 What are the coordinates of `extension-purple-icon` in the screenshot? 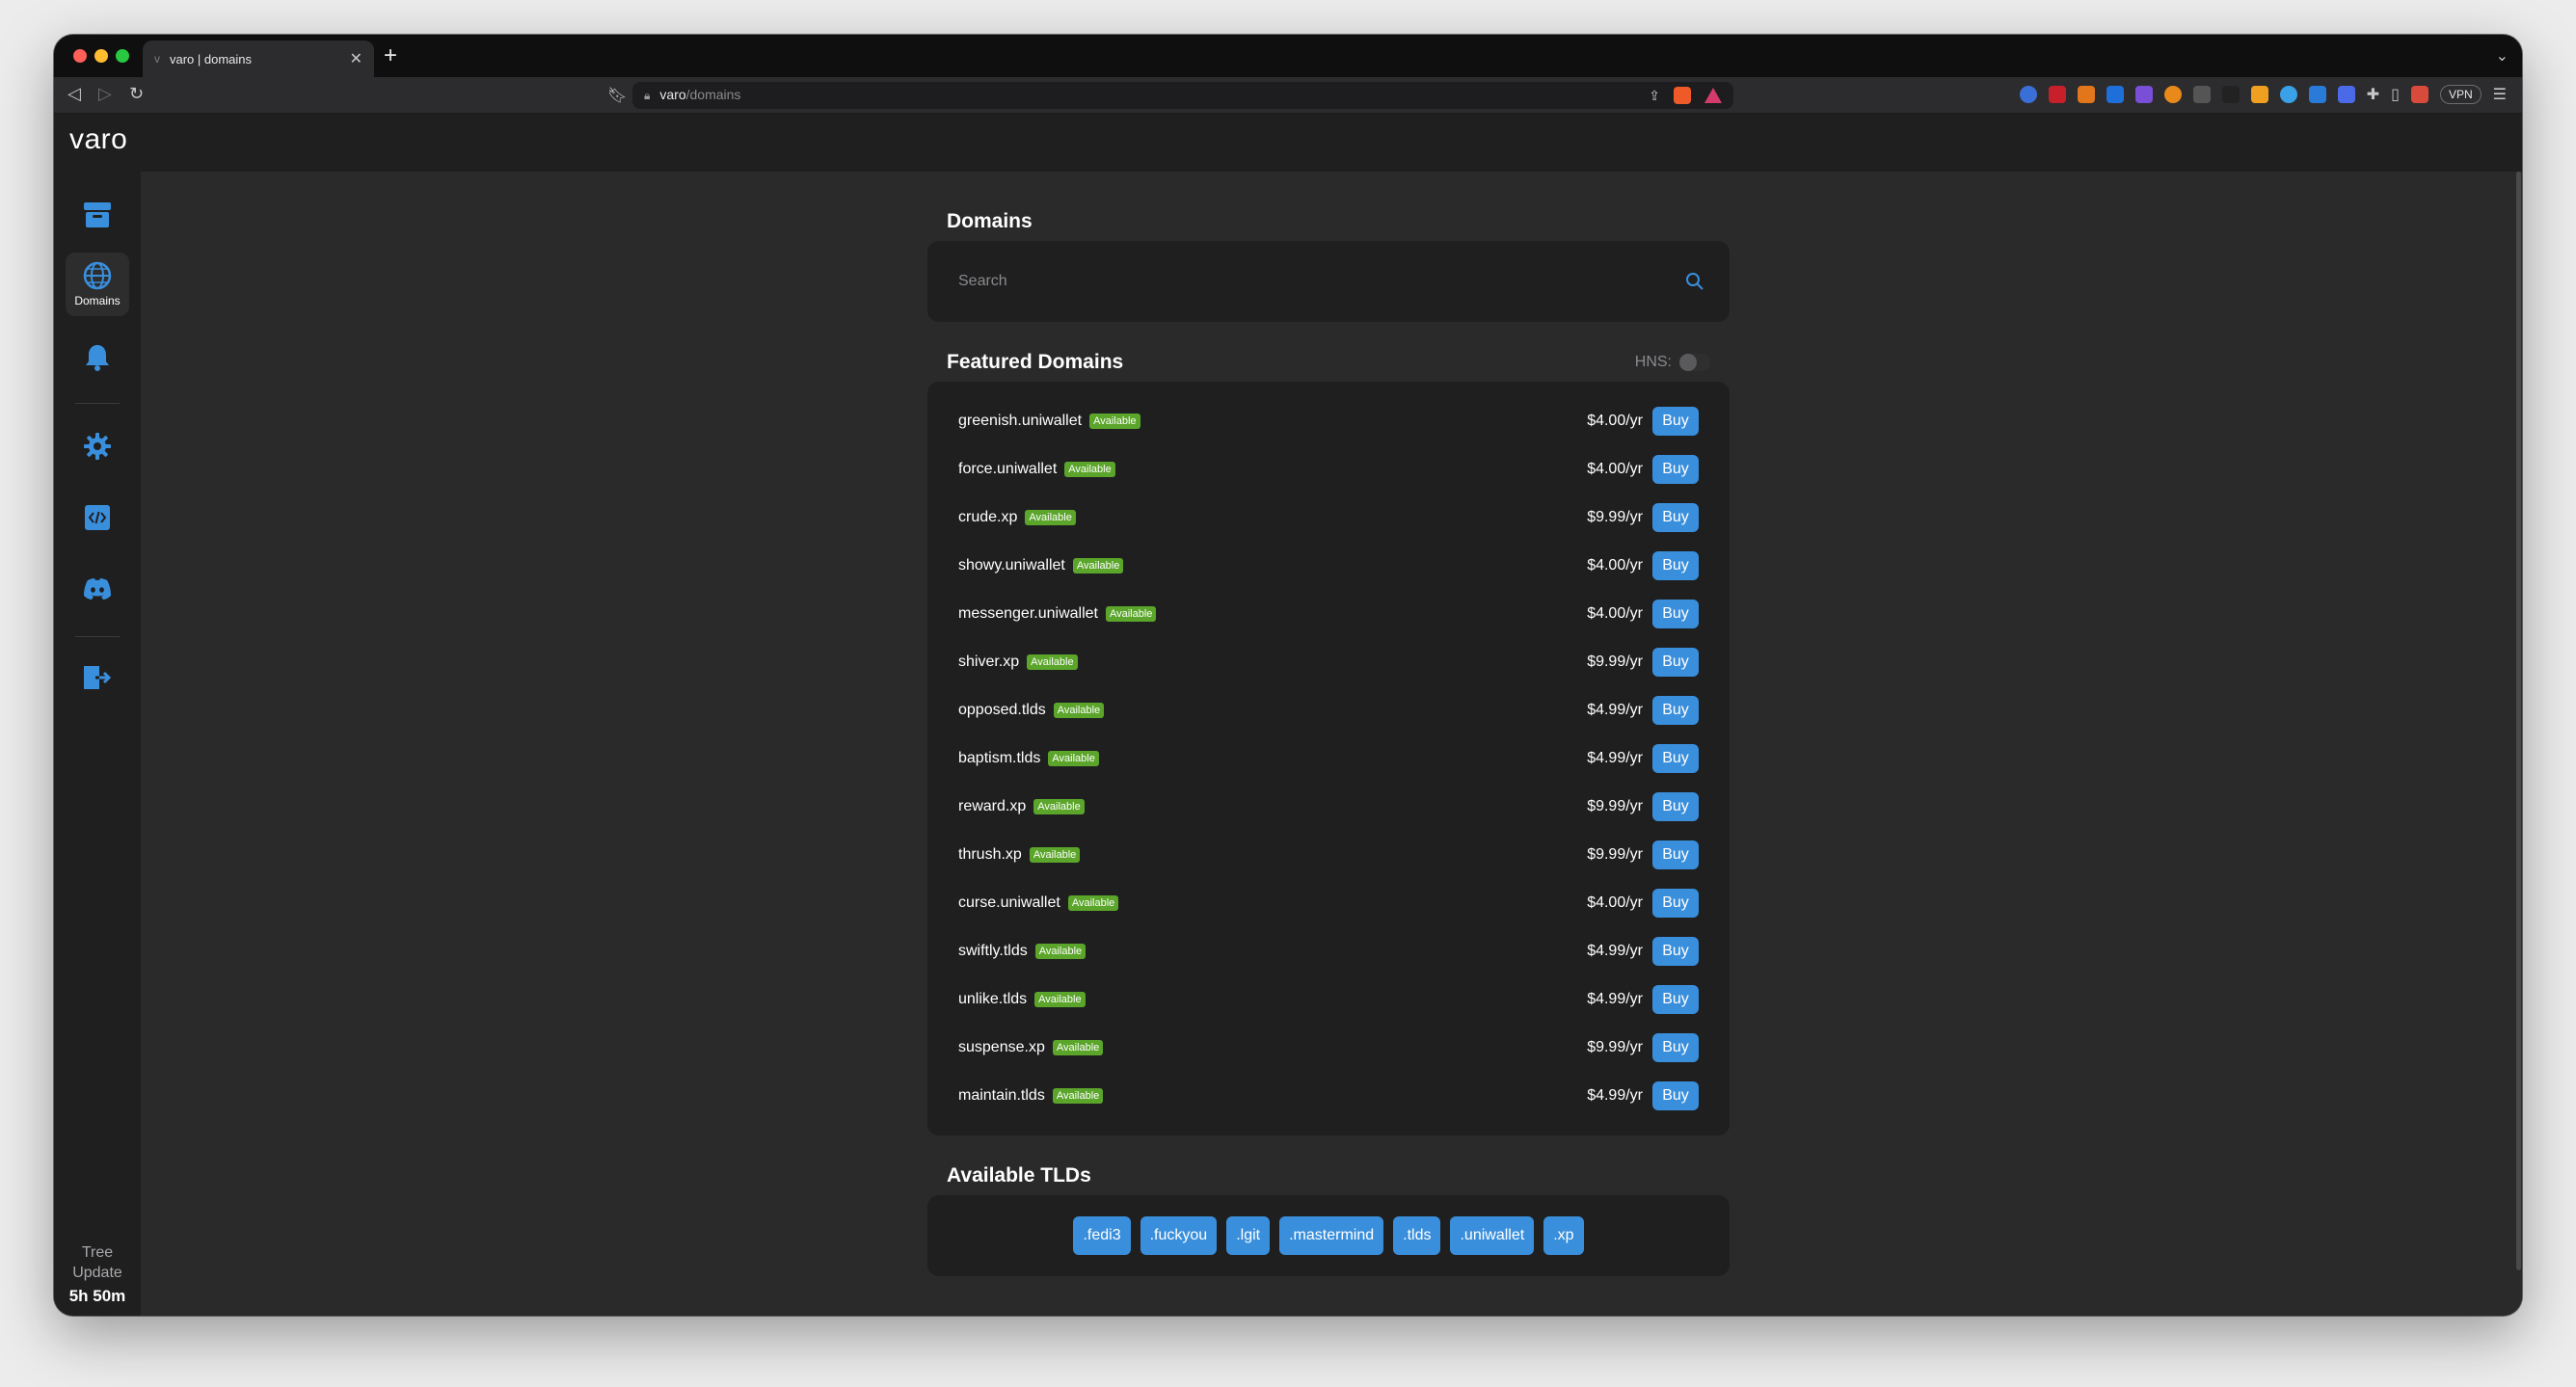 It's located at (2143, 94).